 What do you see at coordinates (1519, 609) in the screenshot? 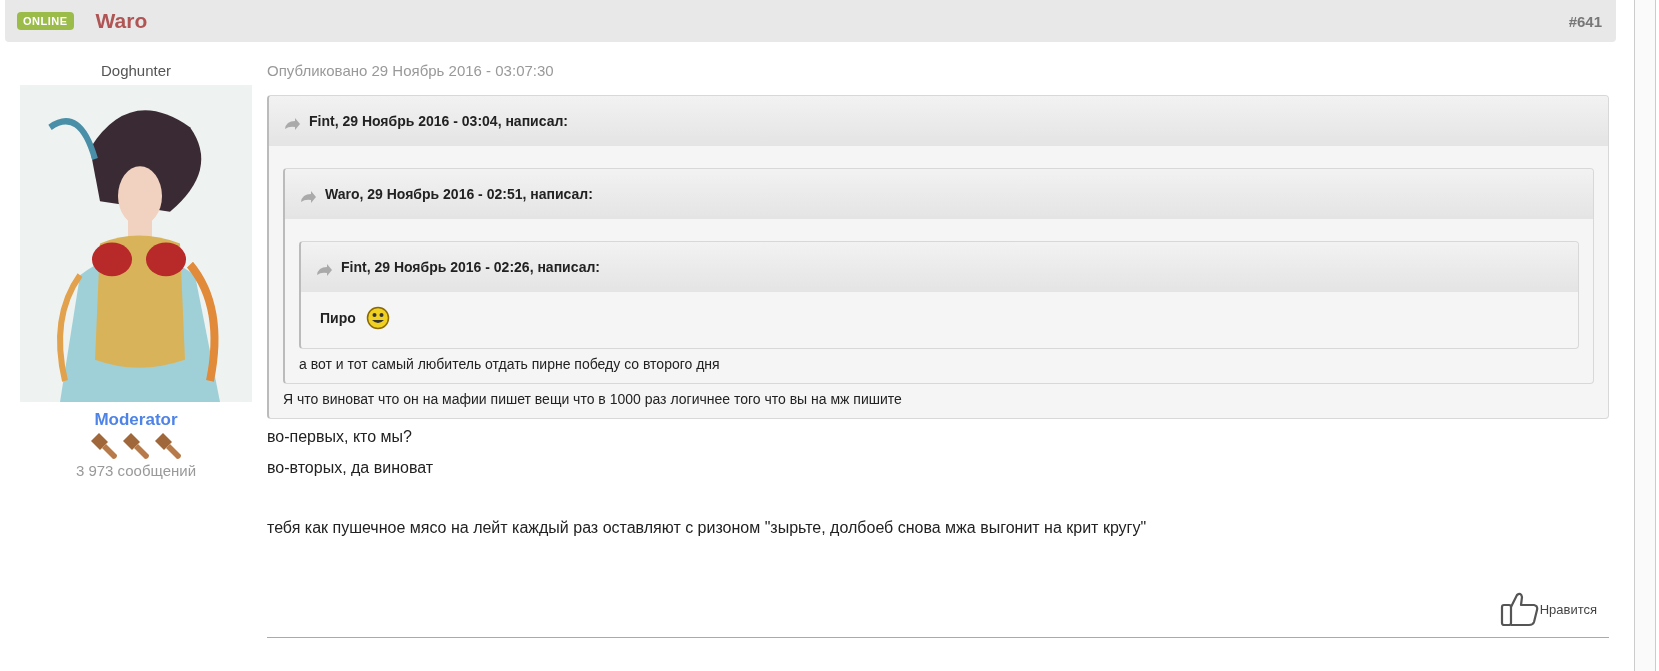
I see `thumbs-up-icon` at bounding box center [1519, 609].